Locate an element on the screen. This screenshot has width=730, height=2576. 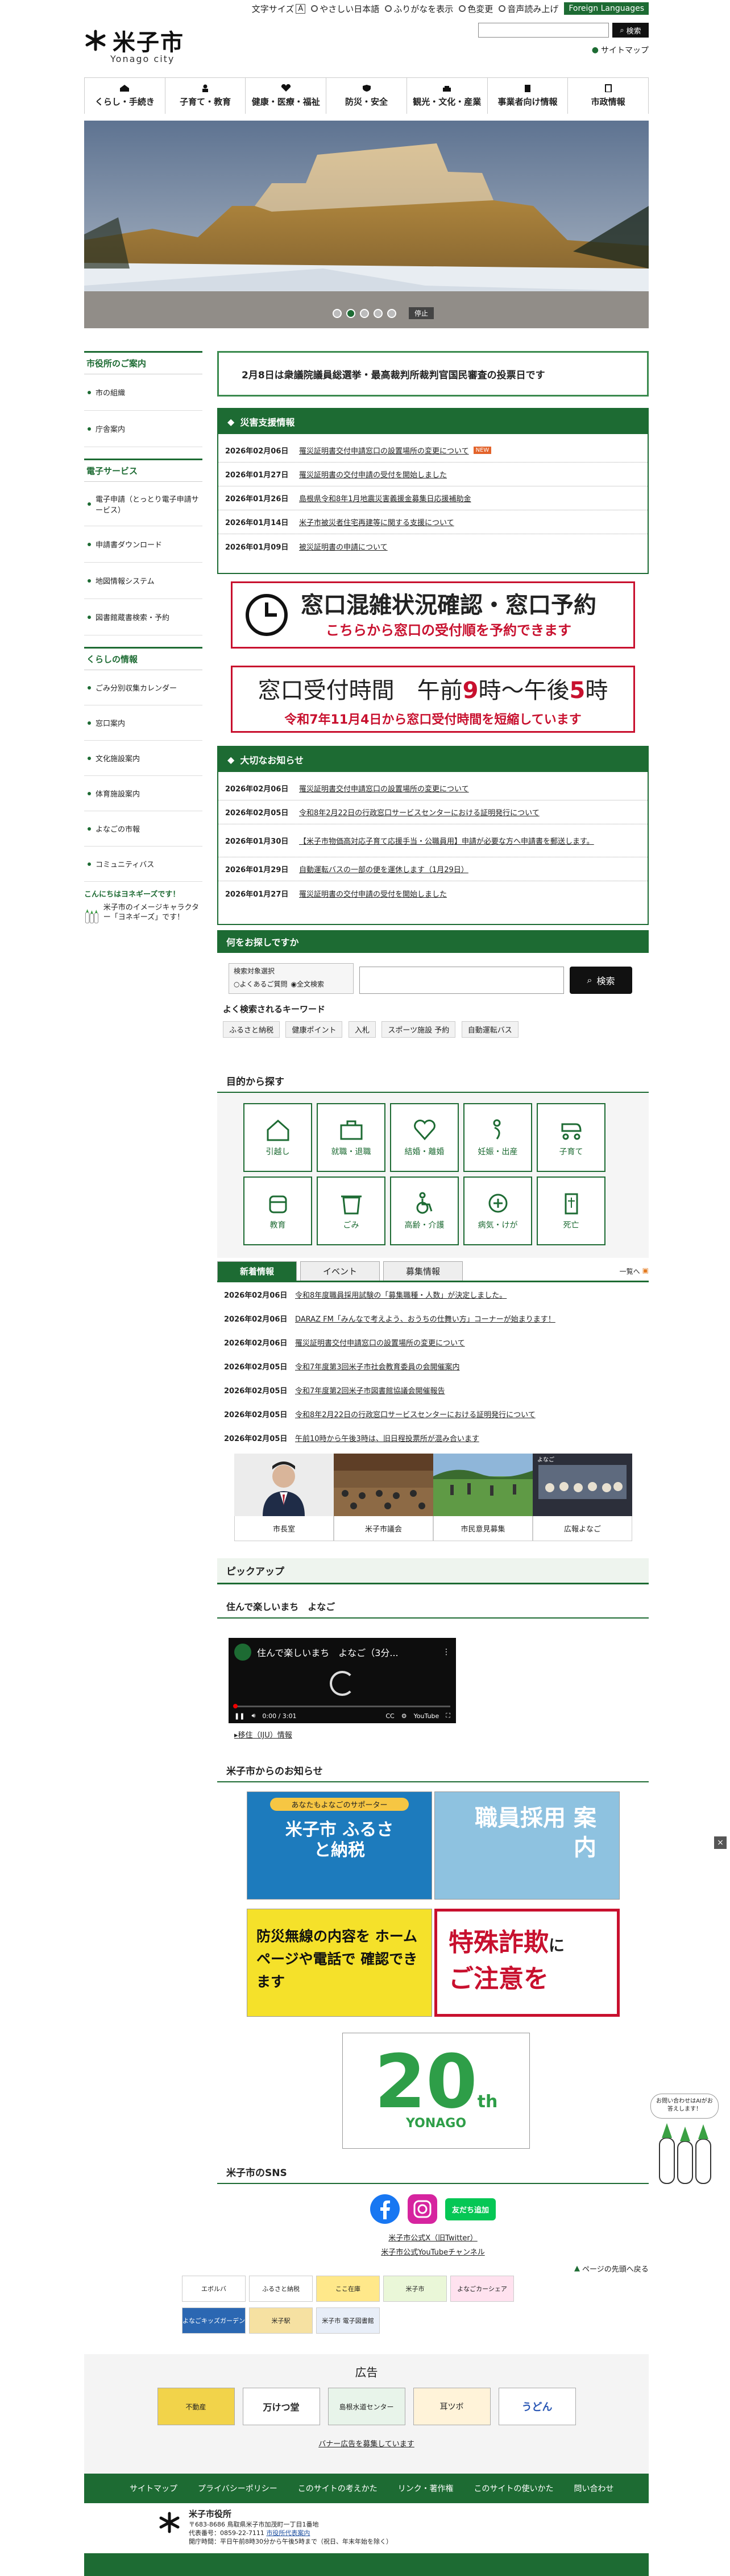
iju-info-link: ▸移住（IJU）情報 is located at coordinates (263, 1735).